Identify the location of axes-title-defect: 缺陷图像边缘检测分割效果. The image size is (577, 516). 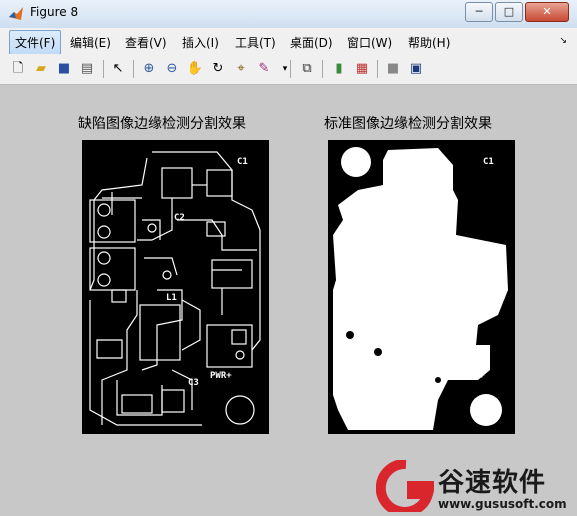
(162, 124).